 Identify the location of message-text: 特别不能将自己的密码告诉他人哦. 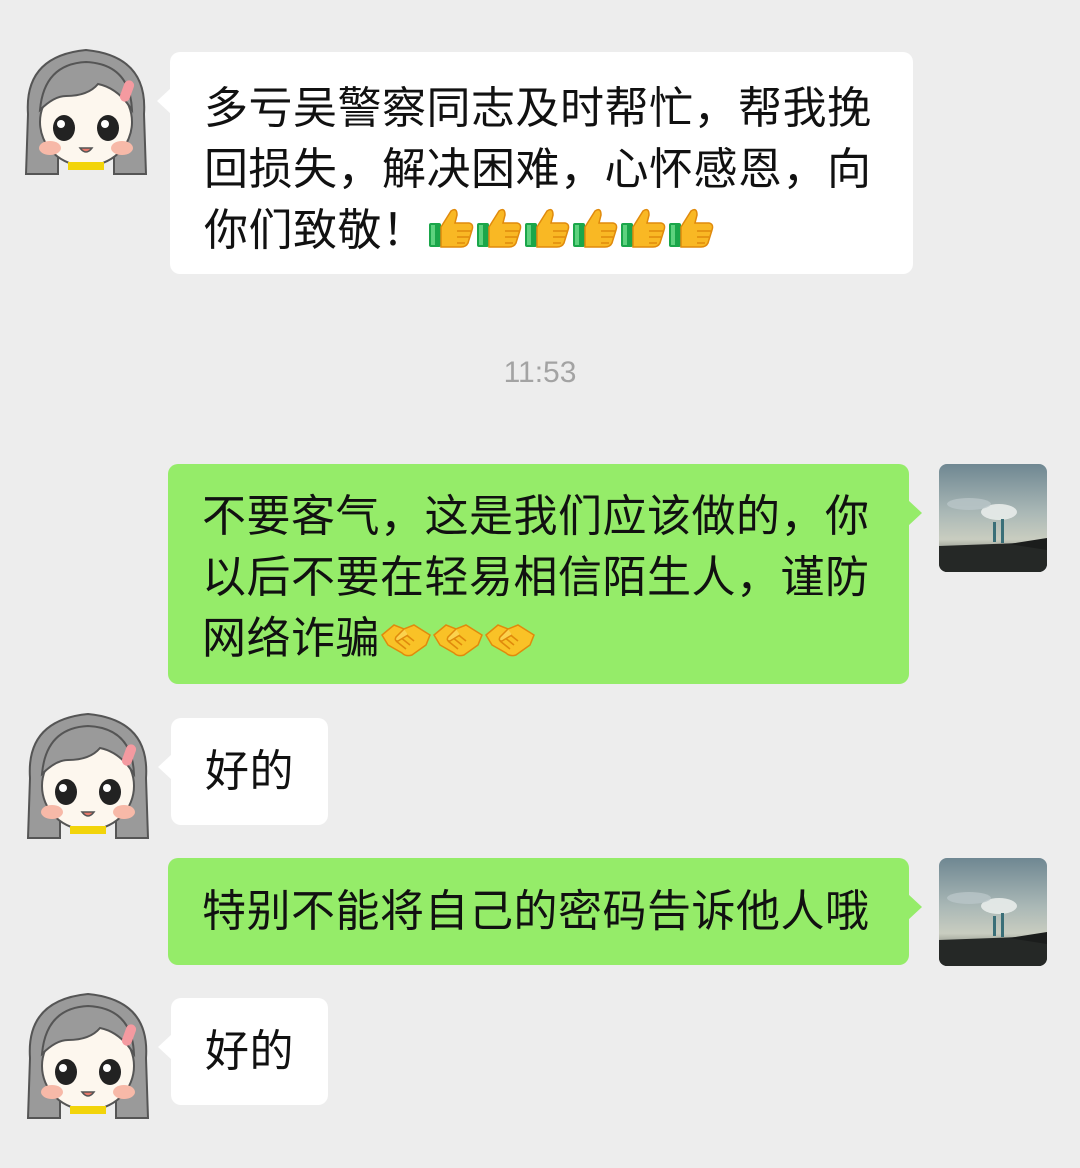
(536, 911).